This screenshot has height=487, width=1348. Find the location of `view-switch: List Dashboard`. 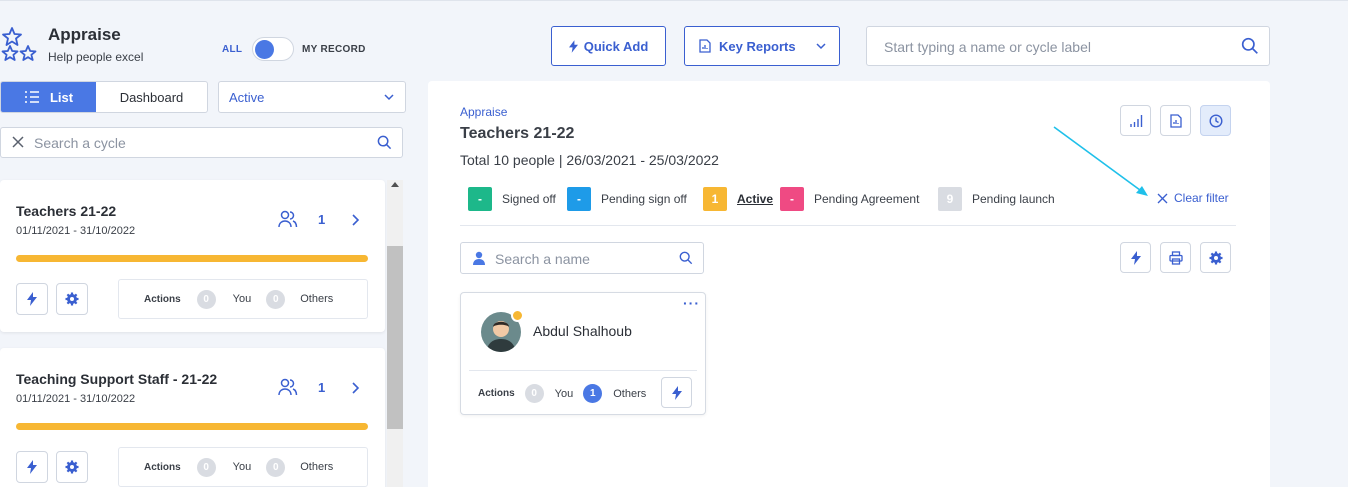

view-switch: List Dashboard is located at coordinates (104, 97).